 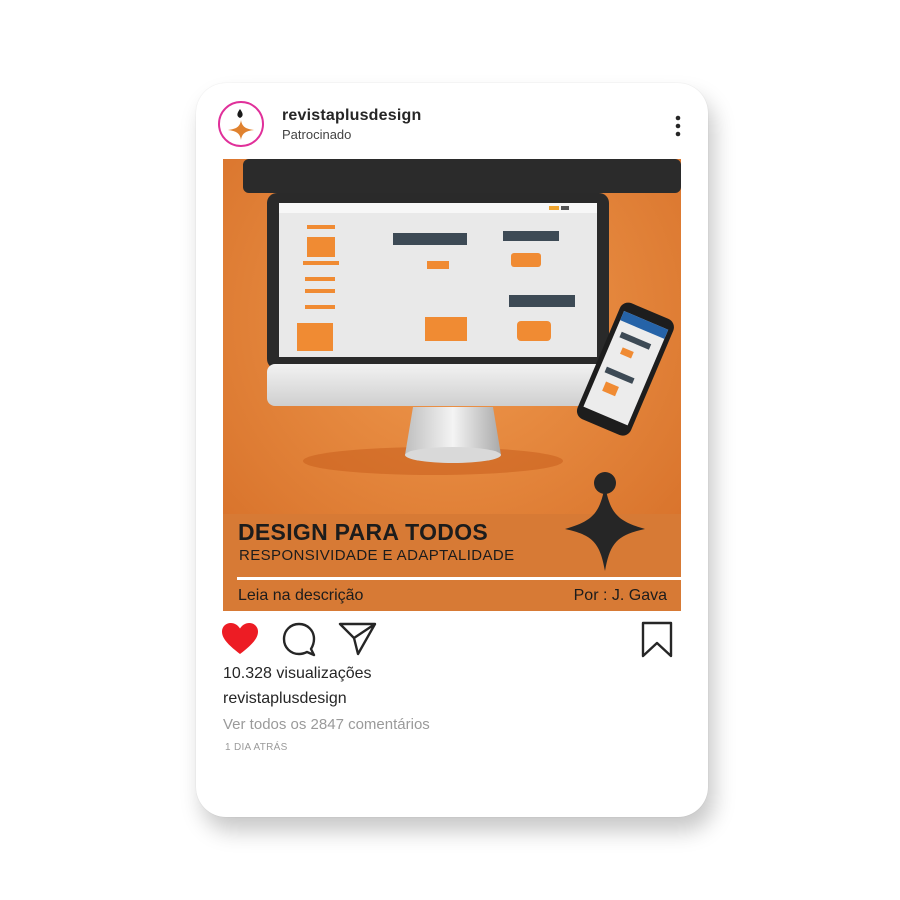 What do you see at coordinates (363, 532) in the screenshot?
I see `post-title: DESIGN PARA TODOS` at bounding box center [363, 532].